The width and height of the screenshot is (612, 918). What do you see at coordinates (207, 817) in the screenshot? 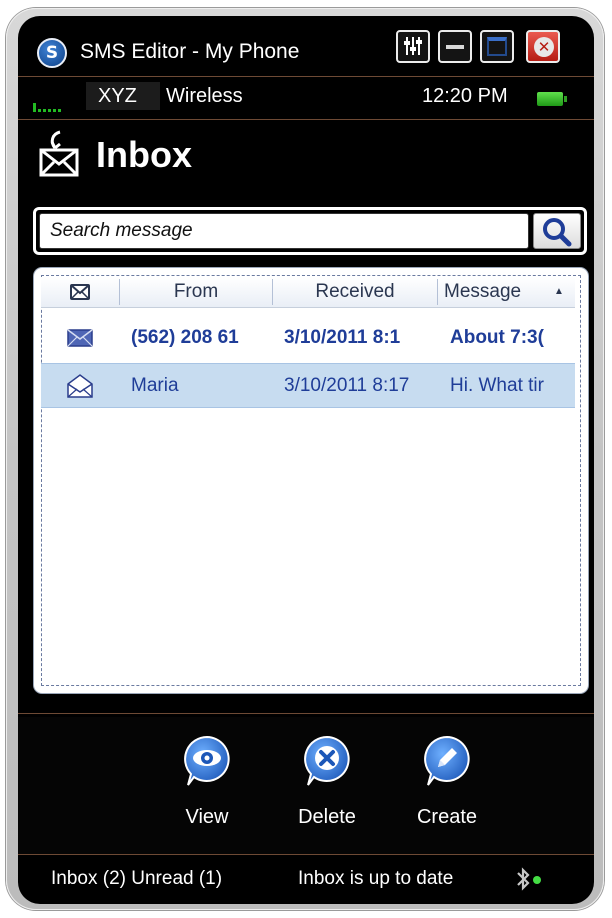
I see `view-label: View` at bounding box center [207, 817].